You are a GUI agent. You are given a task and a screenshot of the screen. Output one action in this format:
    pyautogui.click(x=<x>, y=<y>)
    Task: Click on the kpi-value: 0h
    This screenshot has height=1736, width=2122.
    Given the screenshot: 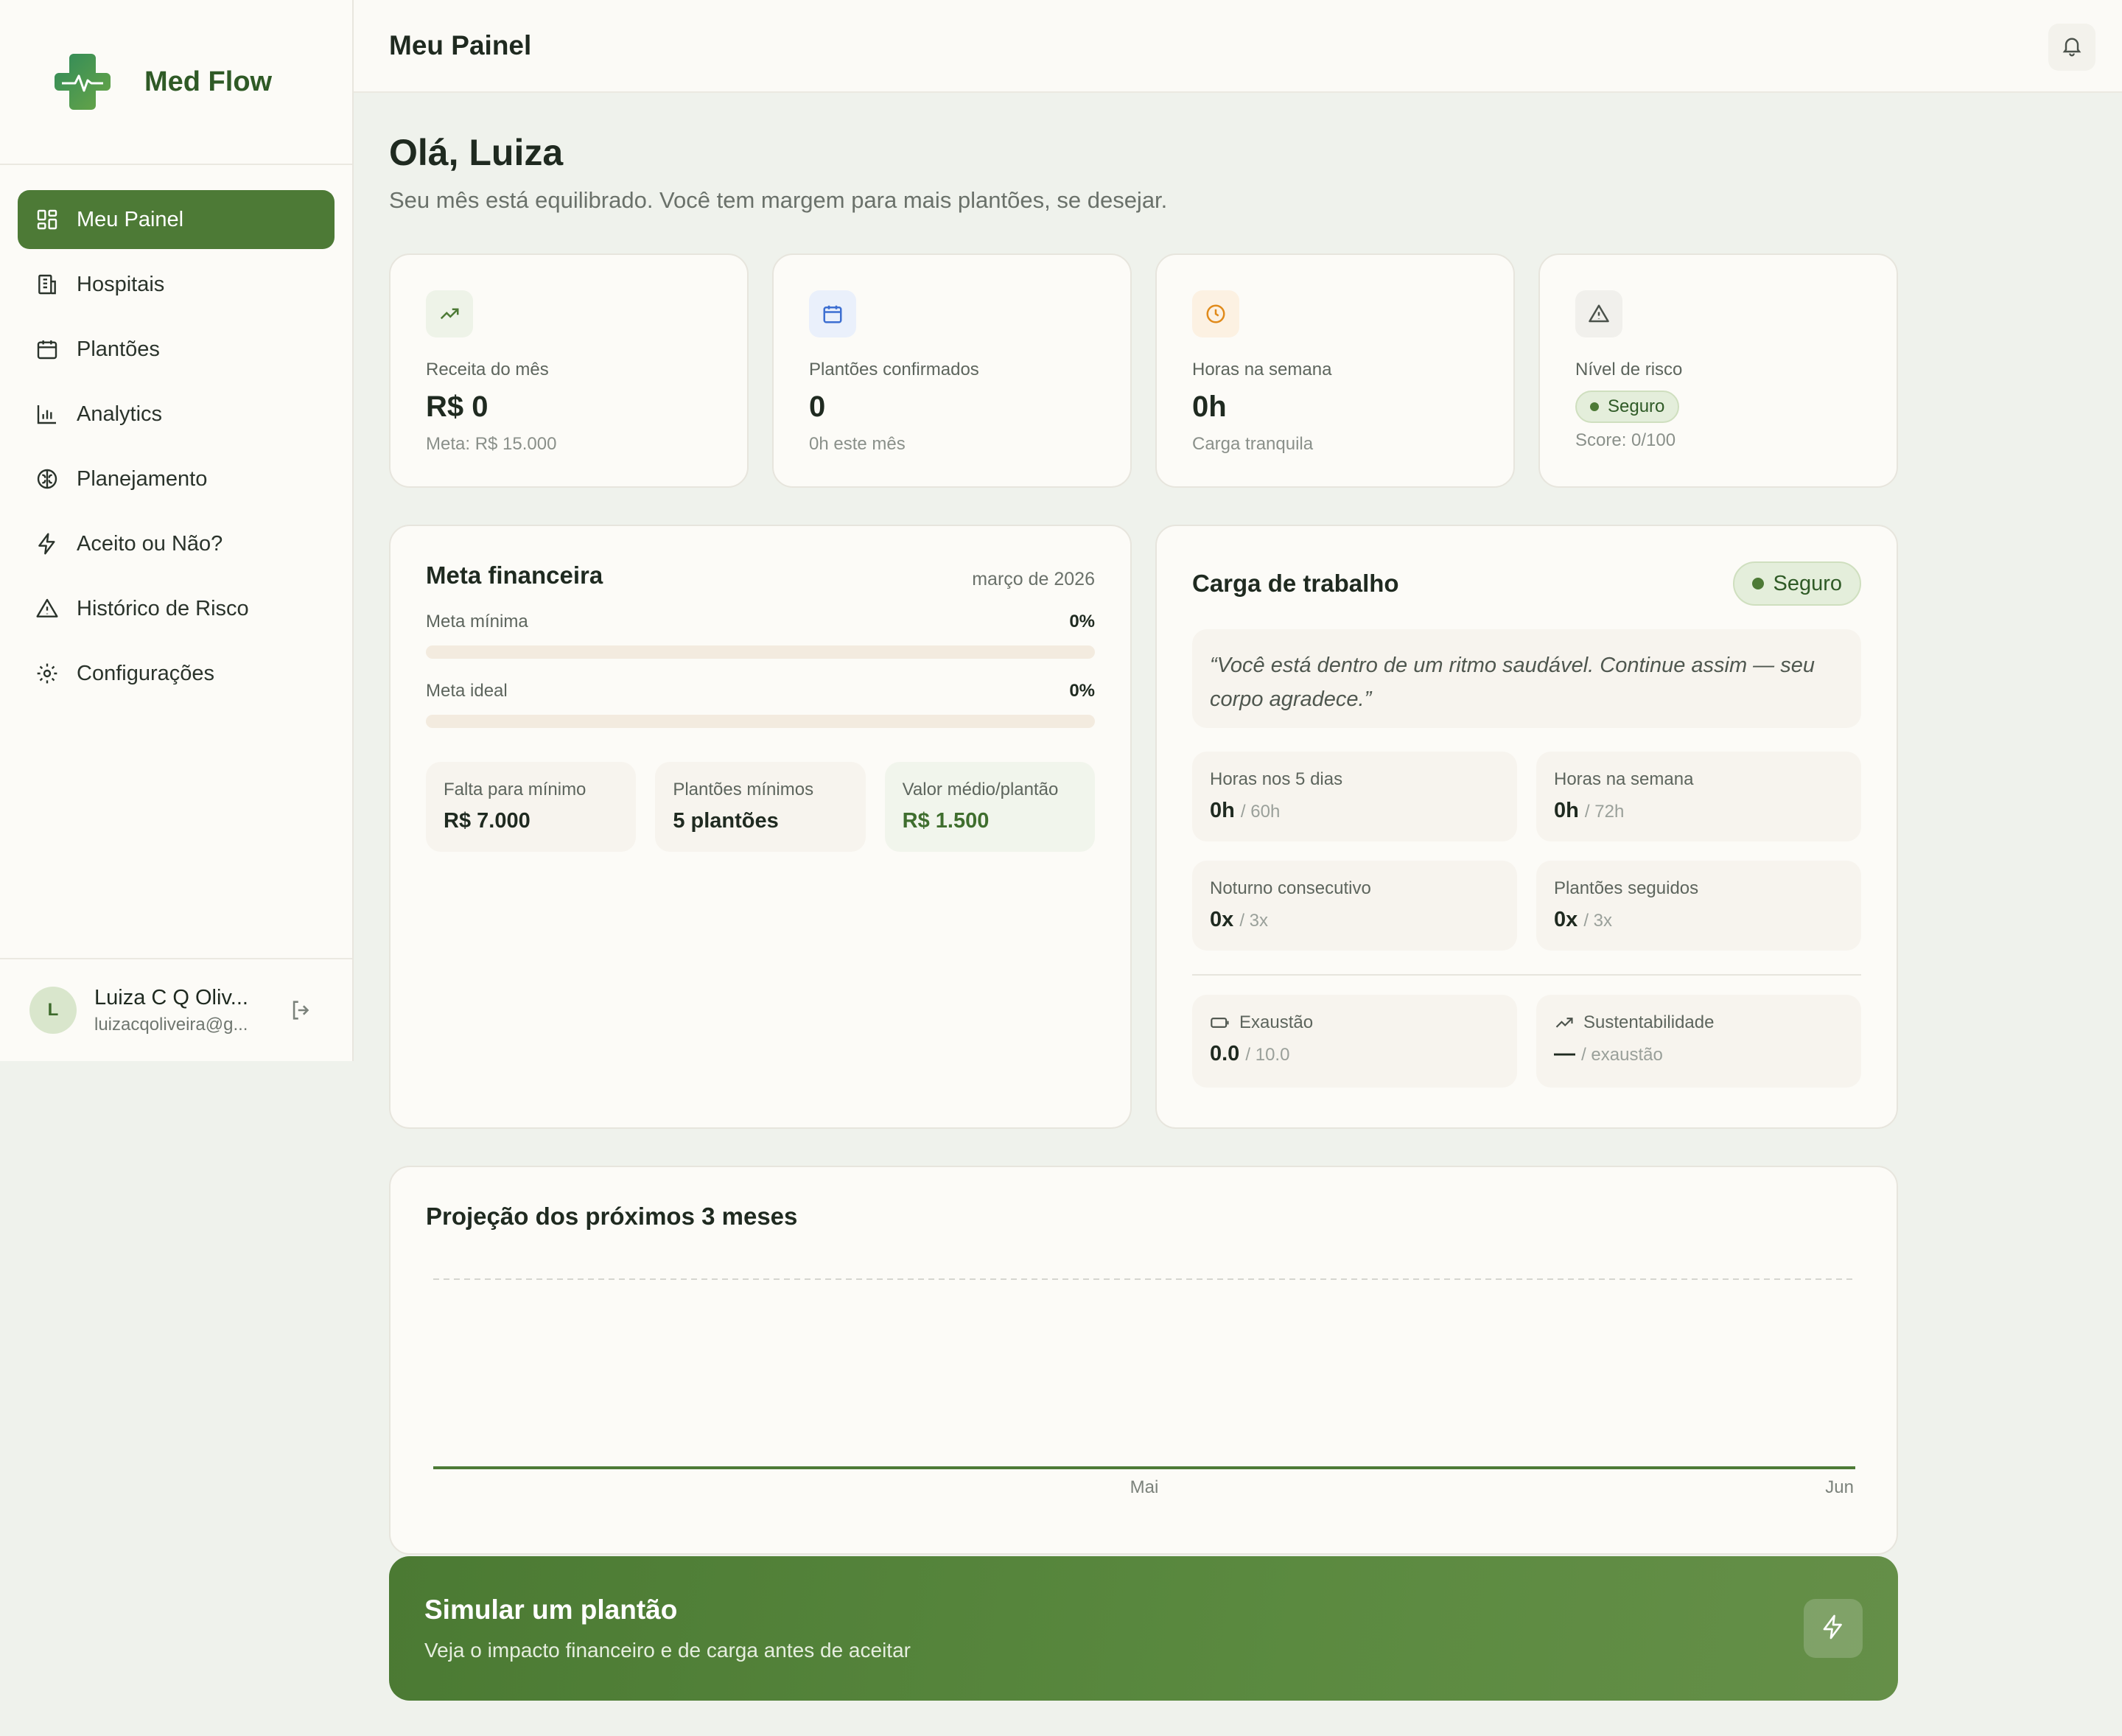 What is the action you would take?
    pyautogui.click(x=1210, y=407)
    